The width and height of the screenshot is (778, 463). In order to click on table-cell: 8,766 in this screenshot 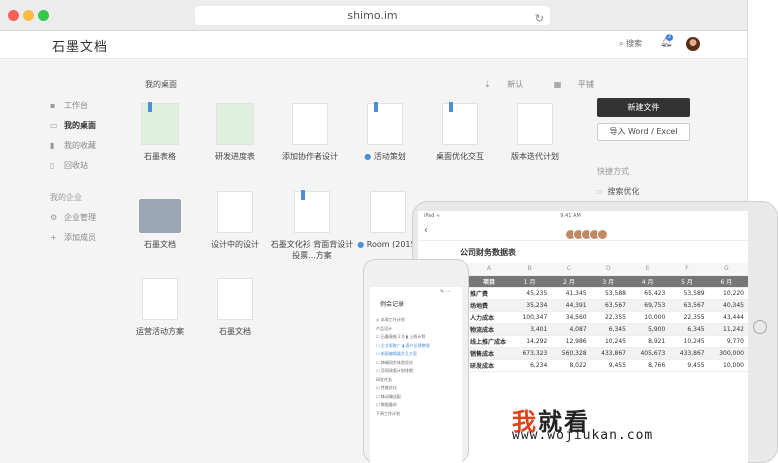, I will do `click(649, 365)`.